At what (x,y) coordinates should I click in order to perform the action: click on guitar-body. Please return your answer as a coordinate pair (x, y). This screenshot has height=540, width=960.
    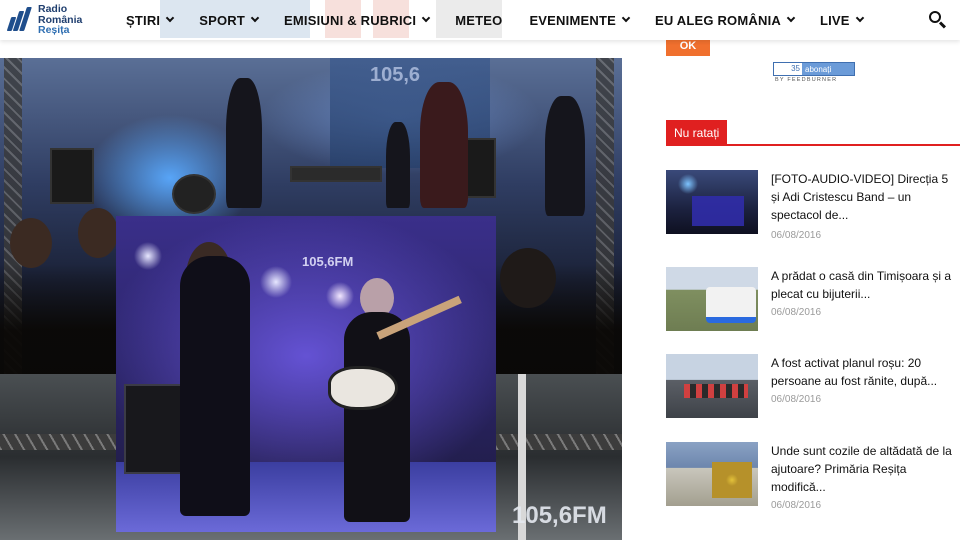
    Looking at the image, I should click on (363, 388).